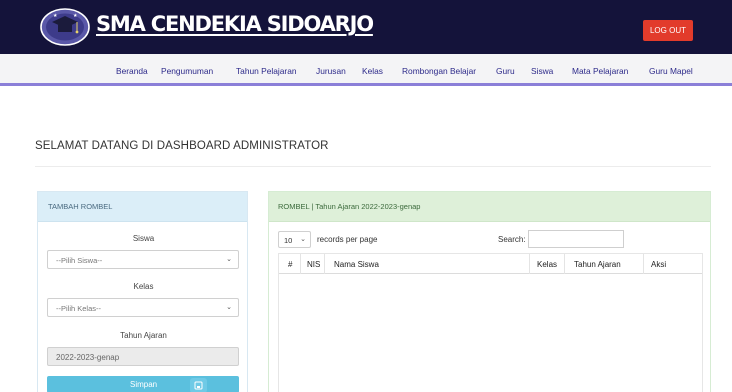 The width and height of the screenshot is (732, 392). What do you see at coordinates (288, 240) in the screenshot?
I see `records-per-page-value: 10` at bounding box center [288, 240].